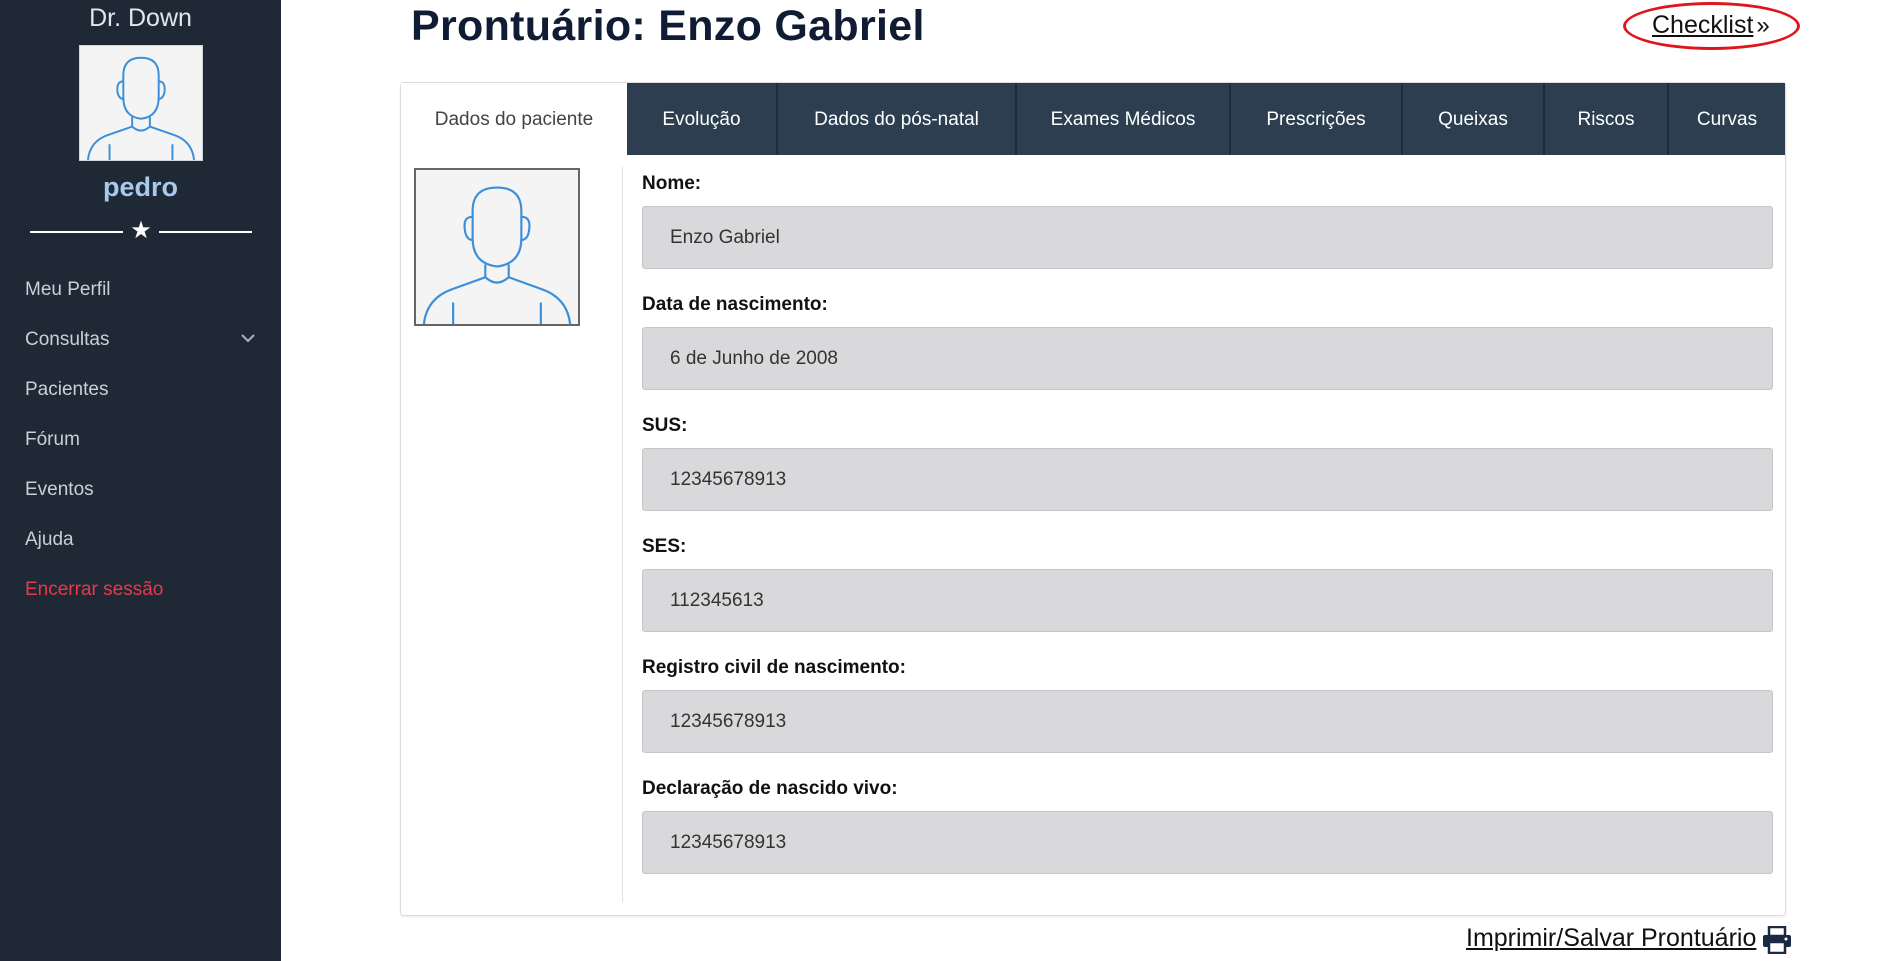 The height and width of the screenshot is (961, 1898). Describe the element at coordinates (1122, 119) in the screenshot. I see `tab-exames-medicos: Exames Médicos` at that location.